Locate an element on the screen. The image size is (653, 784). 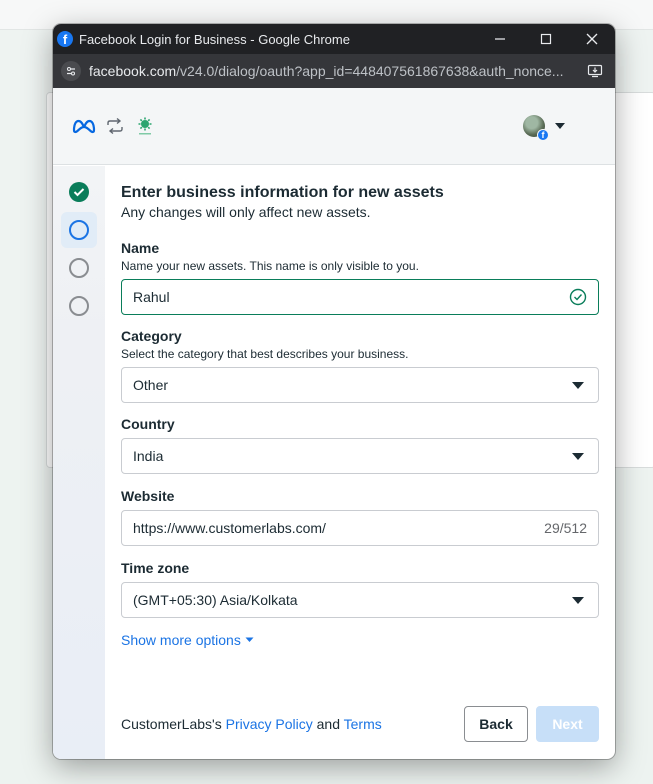
check-circle-icon is located at coordinates (578, 297).